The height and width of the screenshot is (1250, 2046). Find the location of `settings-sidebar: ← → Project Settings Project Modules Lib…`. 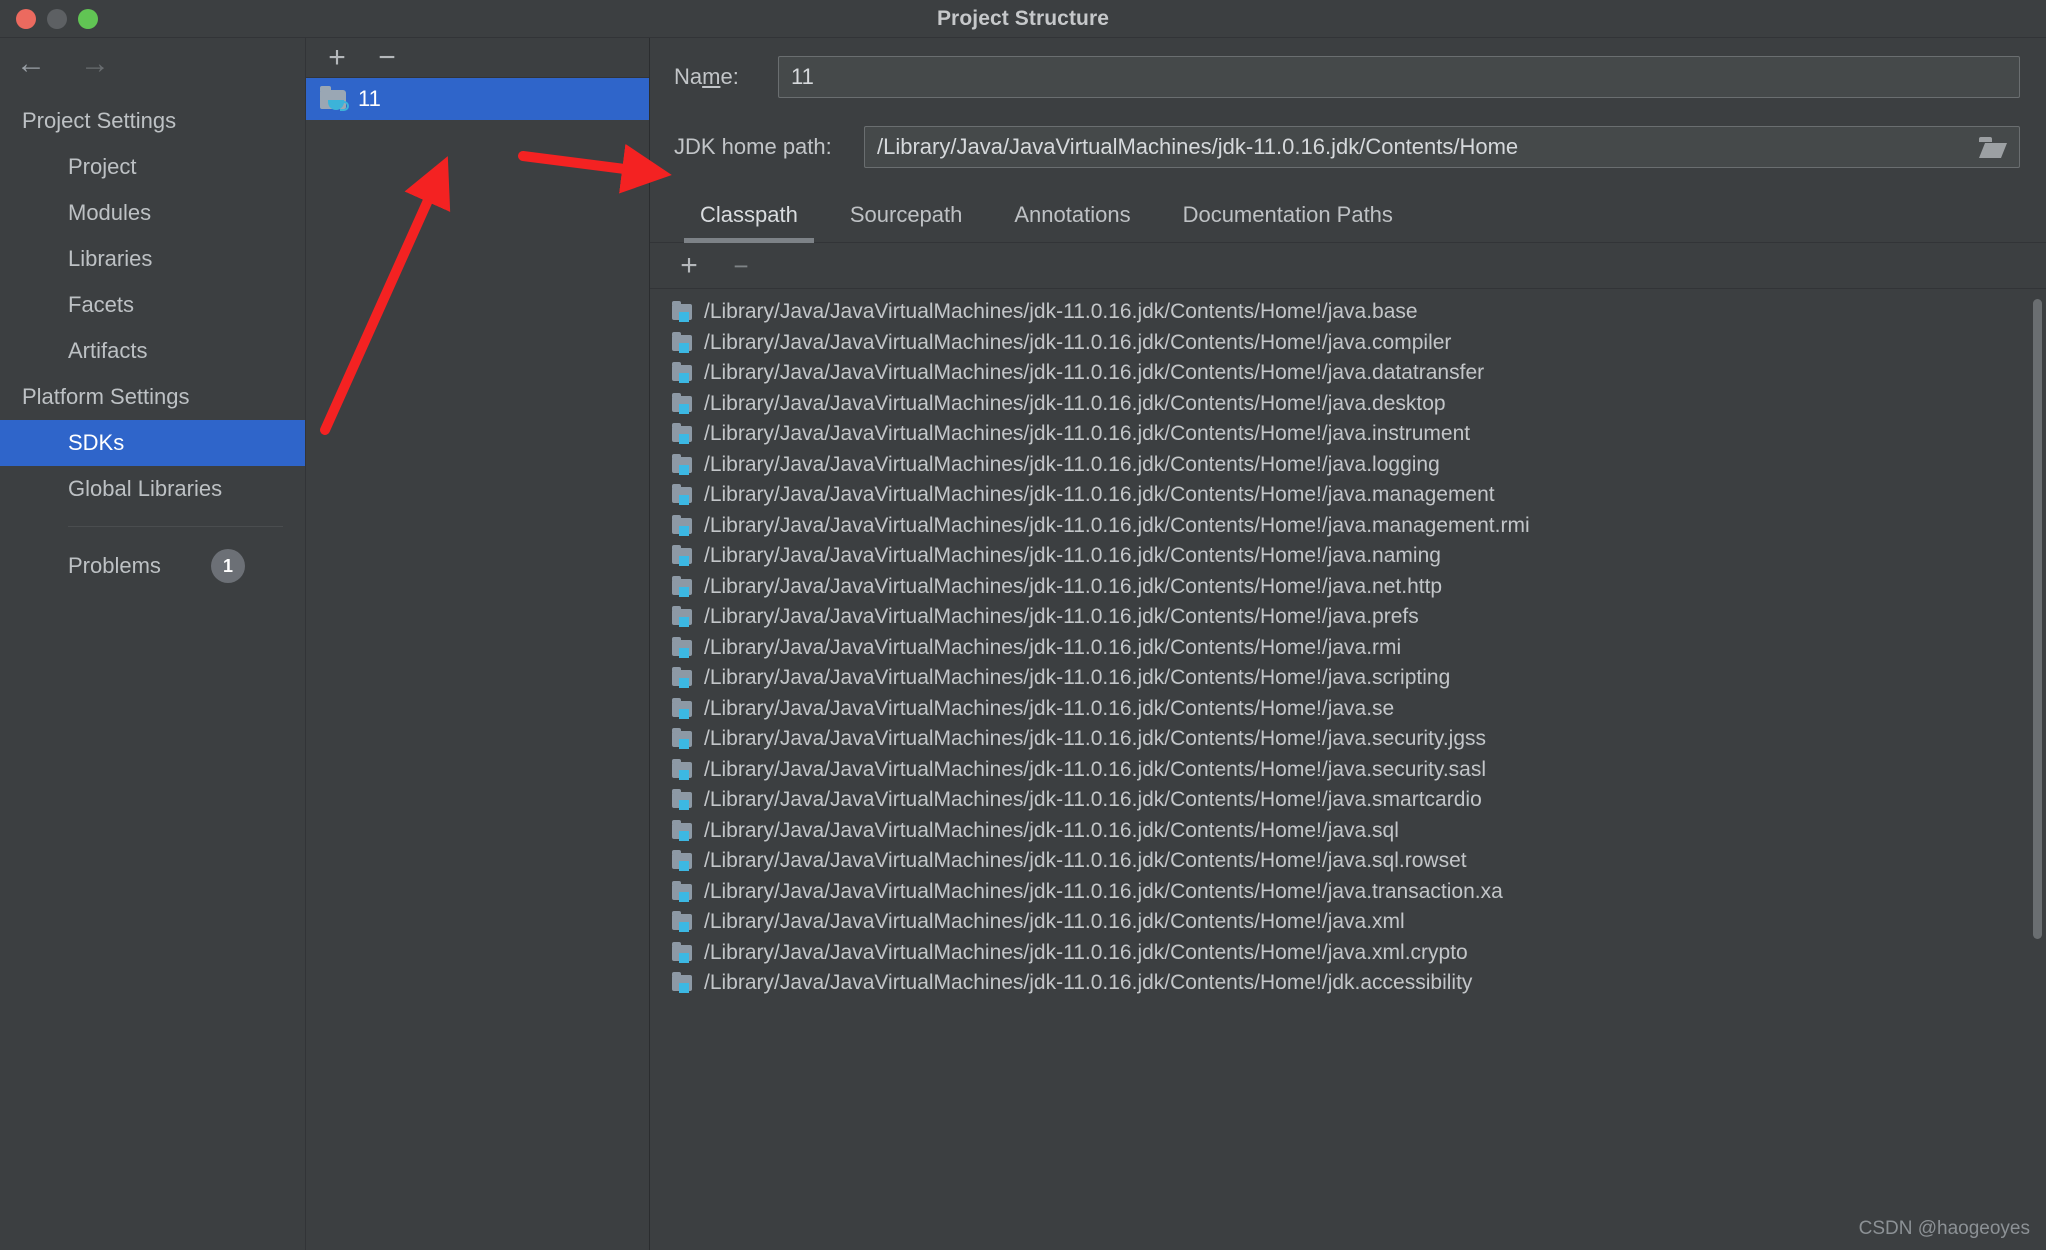

settings-sidebar: ← → Project Settings Project Modules Lib… is located at coordinates (153, 644).